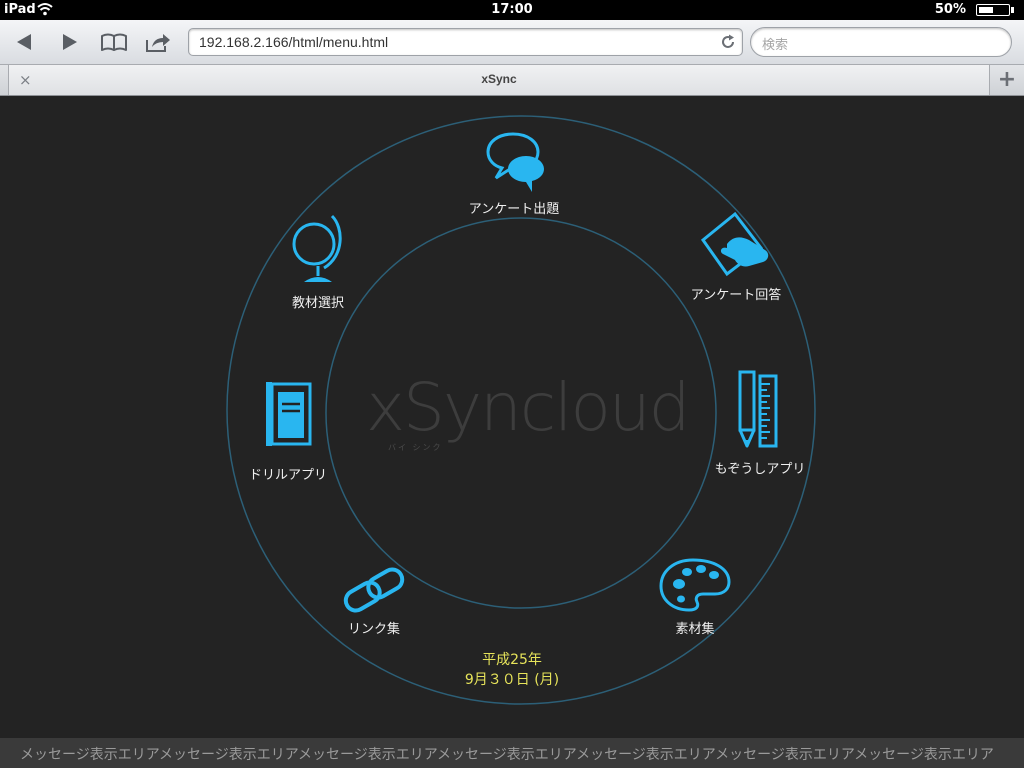 This screenshot has height=768, width=1024. I want to click on back-button, so click(24, 42).